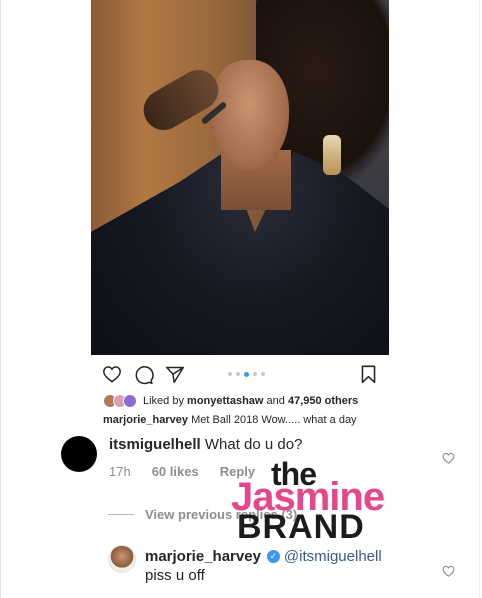 The image size is (482, 598). I want to click on verified-badge-icon: ✓, so click(273, 556).